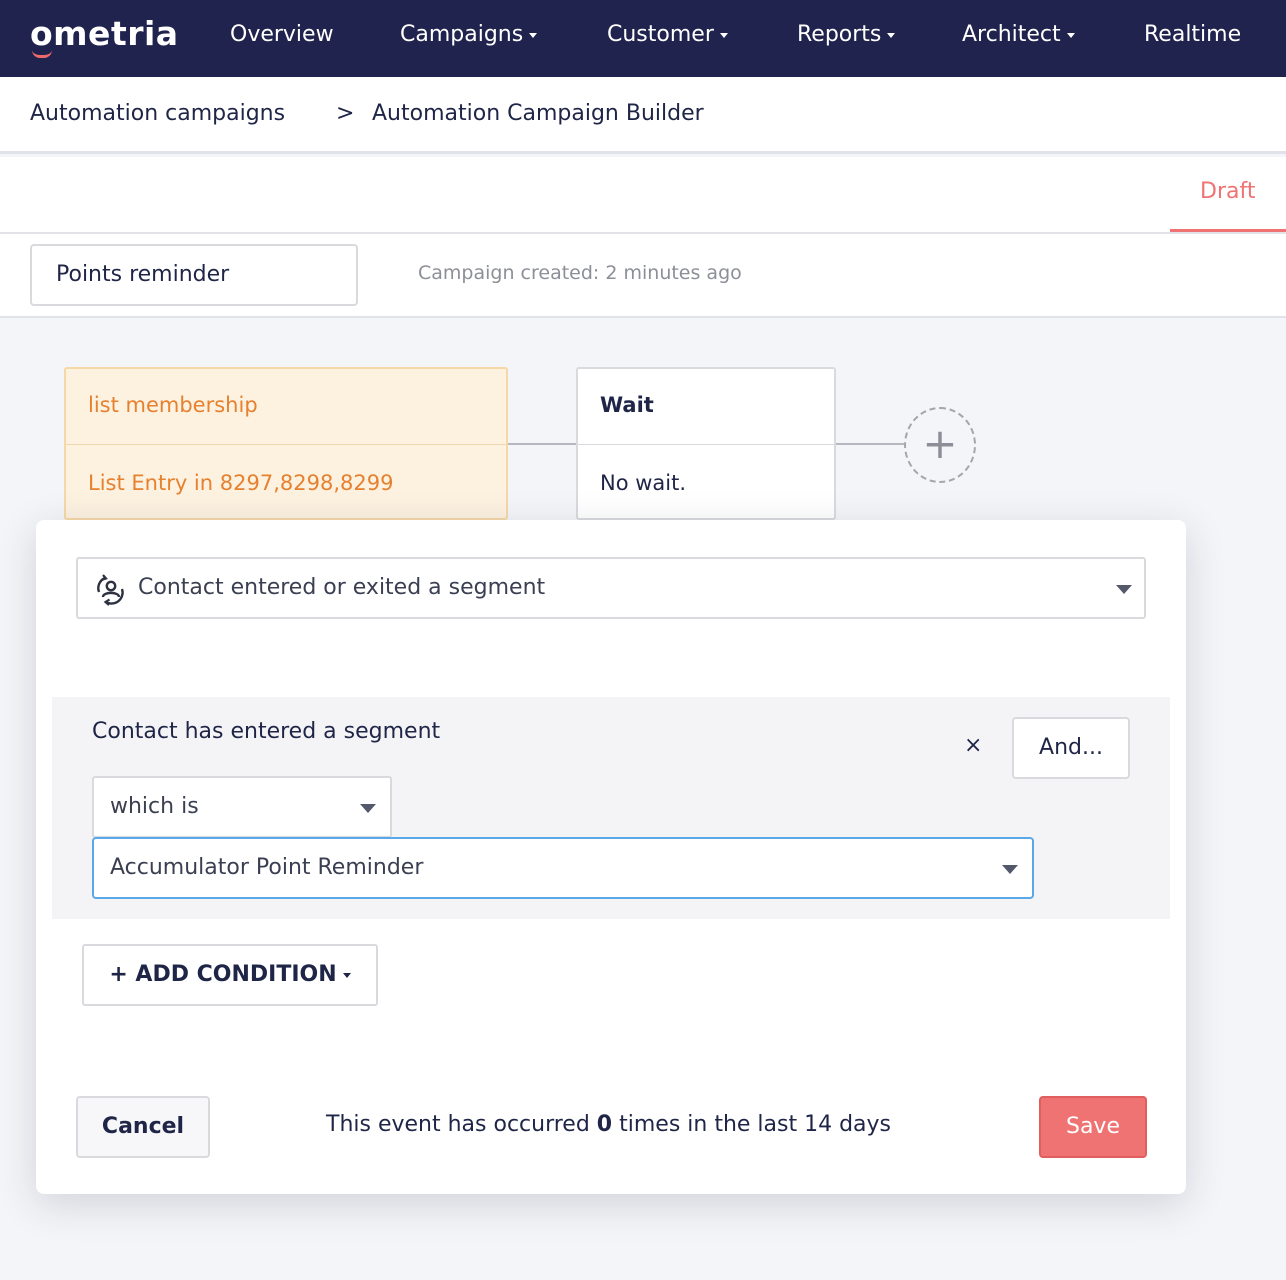 This screenshot has width=1286, height=1280. Describe the element at coordinates (462, 34) in the screenshot. I see `nav-item-label: Campaigns` at that location.